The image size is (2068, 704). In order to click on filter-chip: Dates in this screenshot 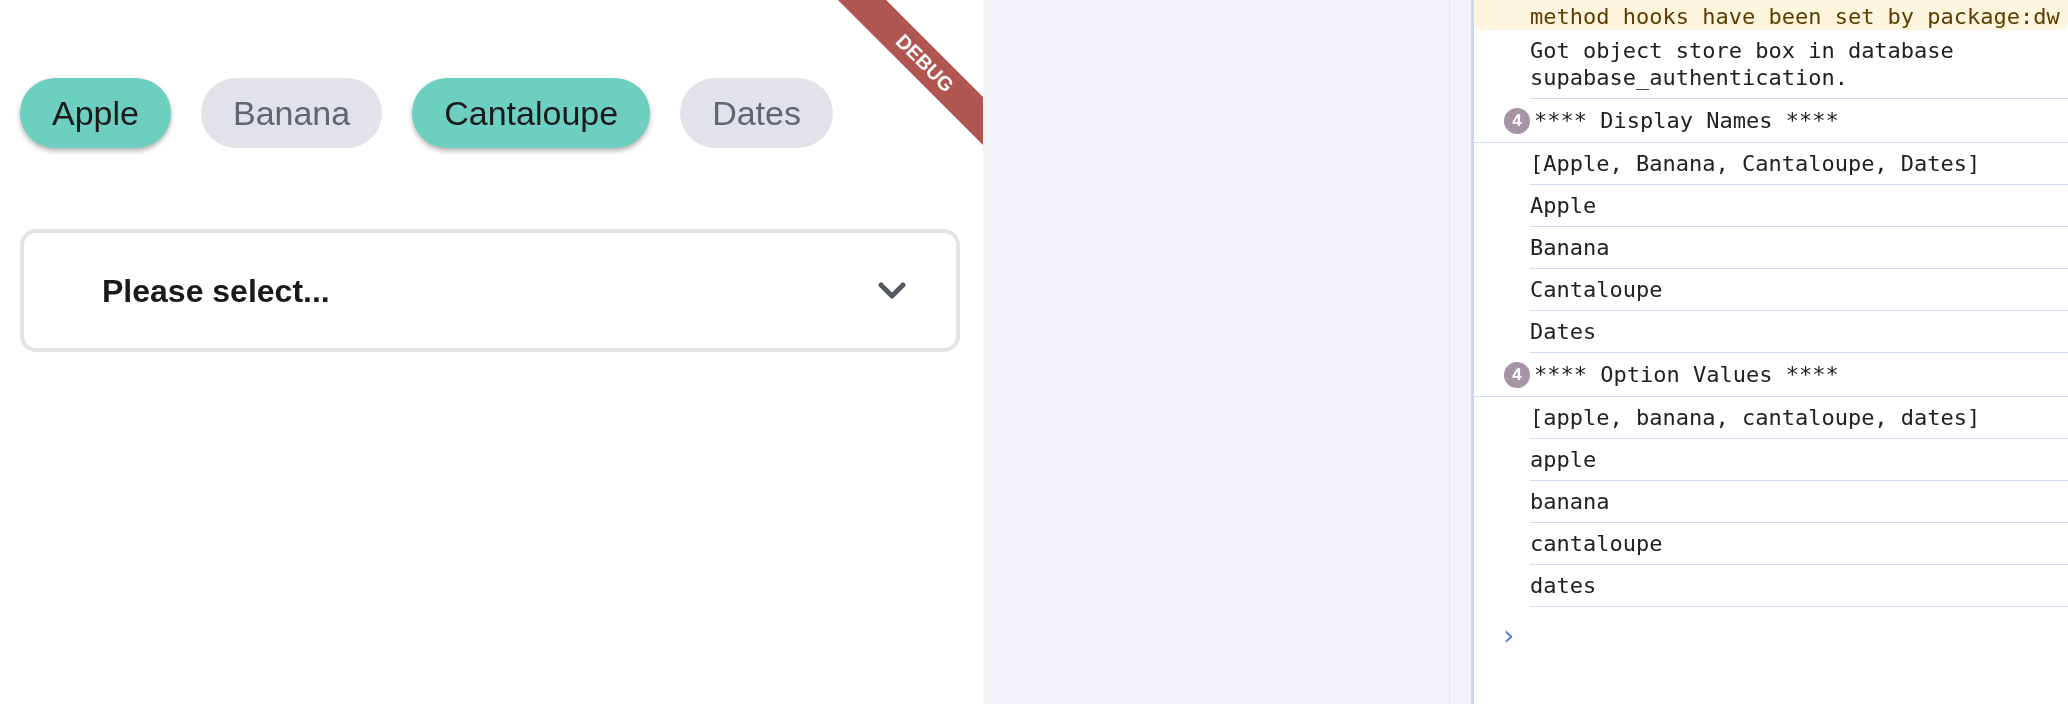, I will do `click(756, 113)`.